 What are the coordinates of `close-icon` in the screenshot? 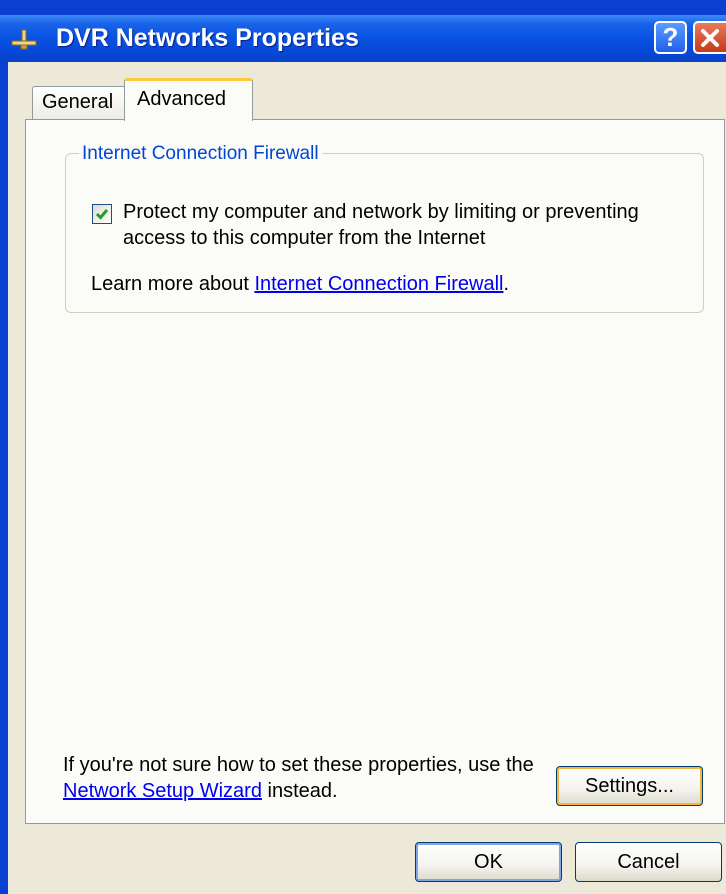 It's located at (710, 38).